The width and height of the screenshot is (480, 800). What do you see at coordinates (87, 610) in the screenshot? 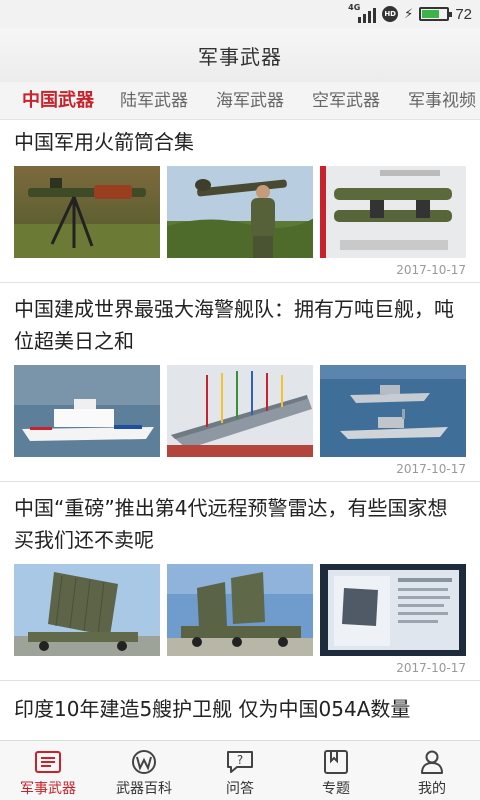
I see `radar-array-truck-photo` at bounding box center [87, 610].